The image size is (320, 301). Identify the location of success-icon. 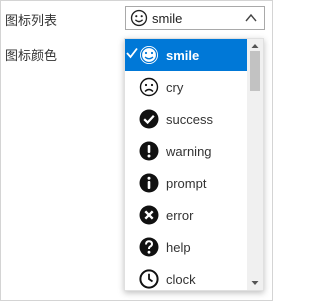
(149, 119).